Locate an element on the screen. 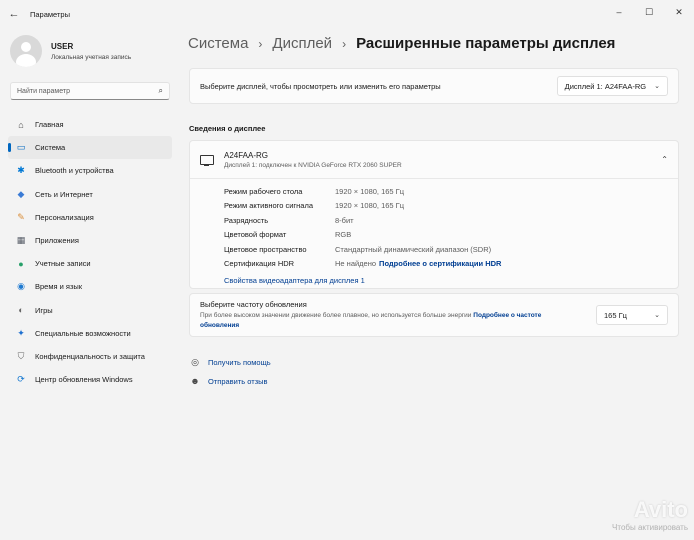 The image size is (694, 540). sidebar-item-label: Приложения is located at coordinates (57, 241).